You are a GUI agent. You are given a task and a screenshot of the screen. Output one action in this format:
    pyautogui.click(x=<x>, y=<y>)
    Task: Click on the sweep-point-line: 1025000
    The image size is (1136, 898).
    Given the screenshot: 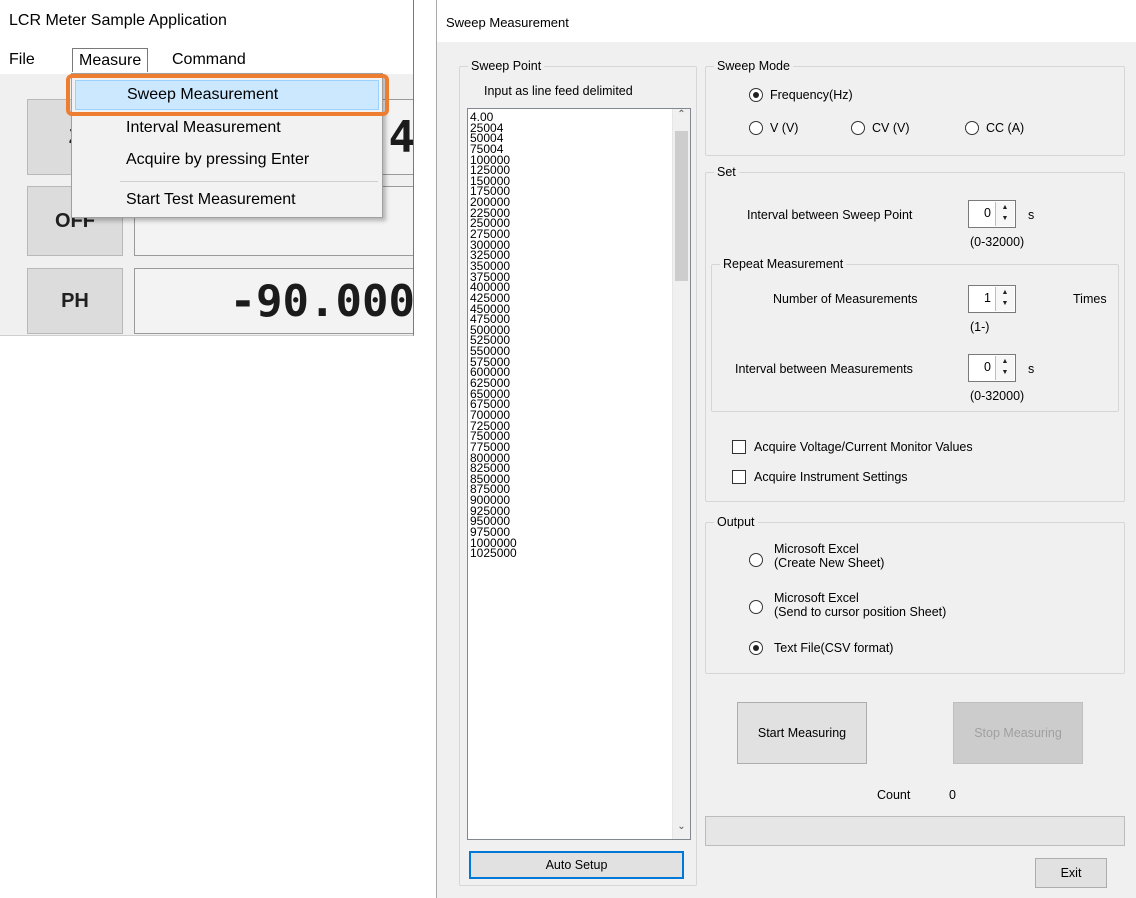 What is the action you would take?
    pyautogui.click(x=493, y=553)
    